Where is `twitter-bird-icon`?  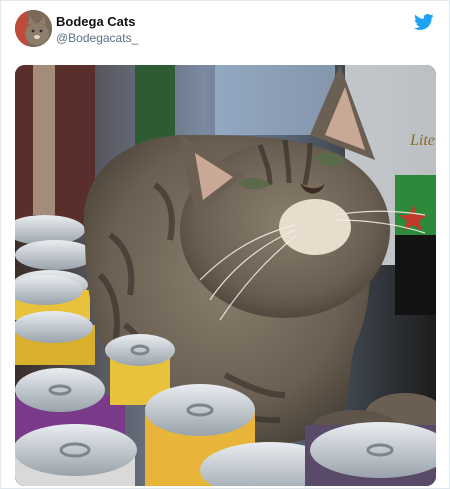
twitter-bird-icon is located at coordinates (424, 22).